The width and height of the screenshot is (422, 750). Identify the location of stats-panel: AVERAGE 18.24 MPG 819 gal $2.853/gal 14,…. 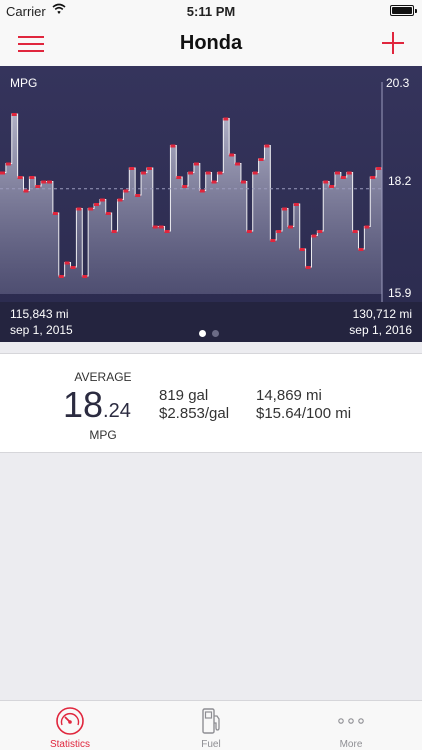
(211, 403).